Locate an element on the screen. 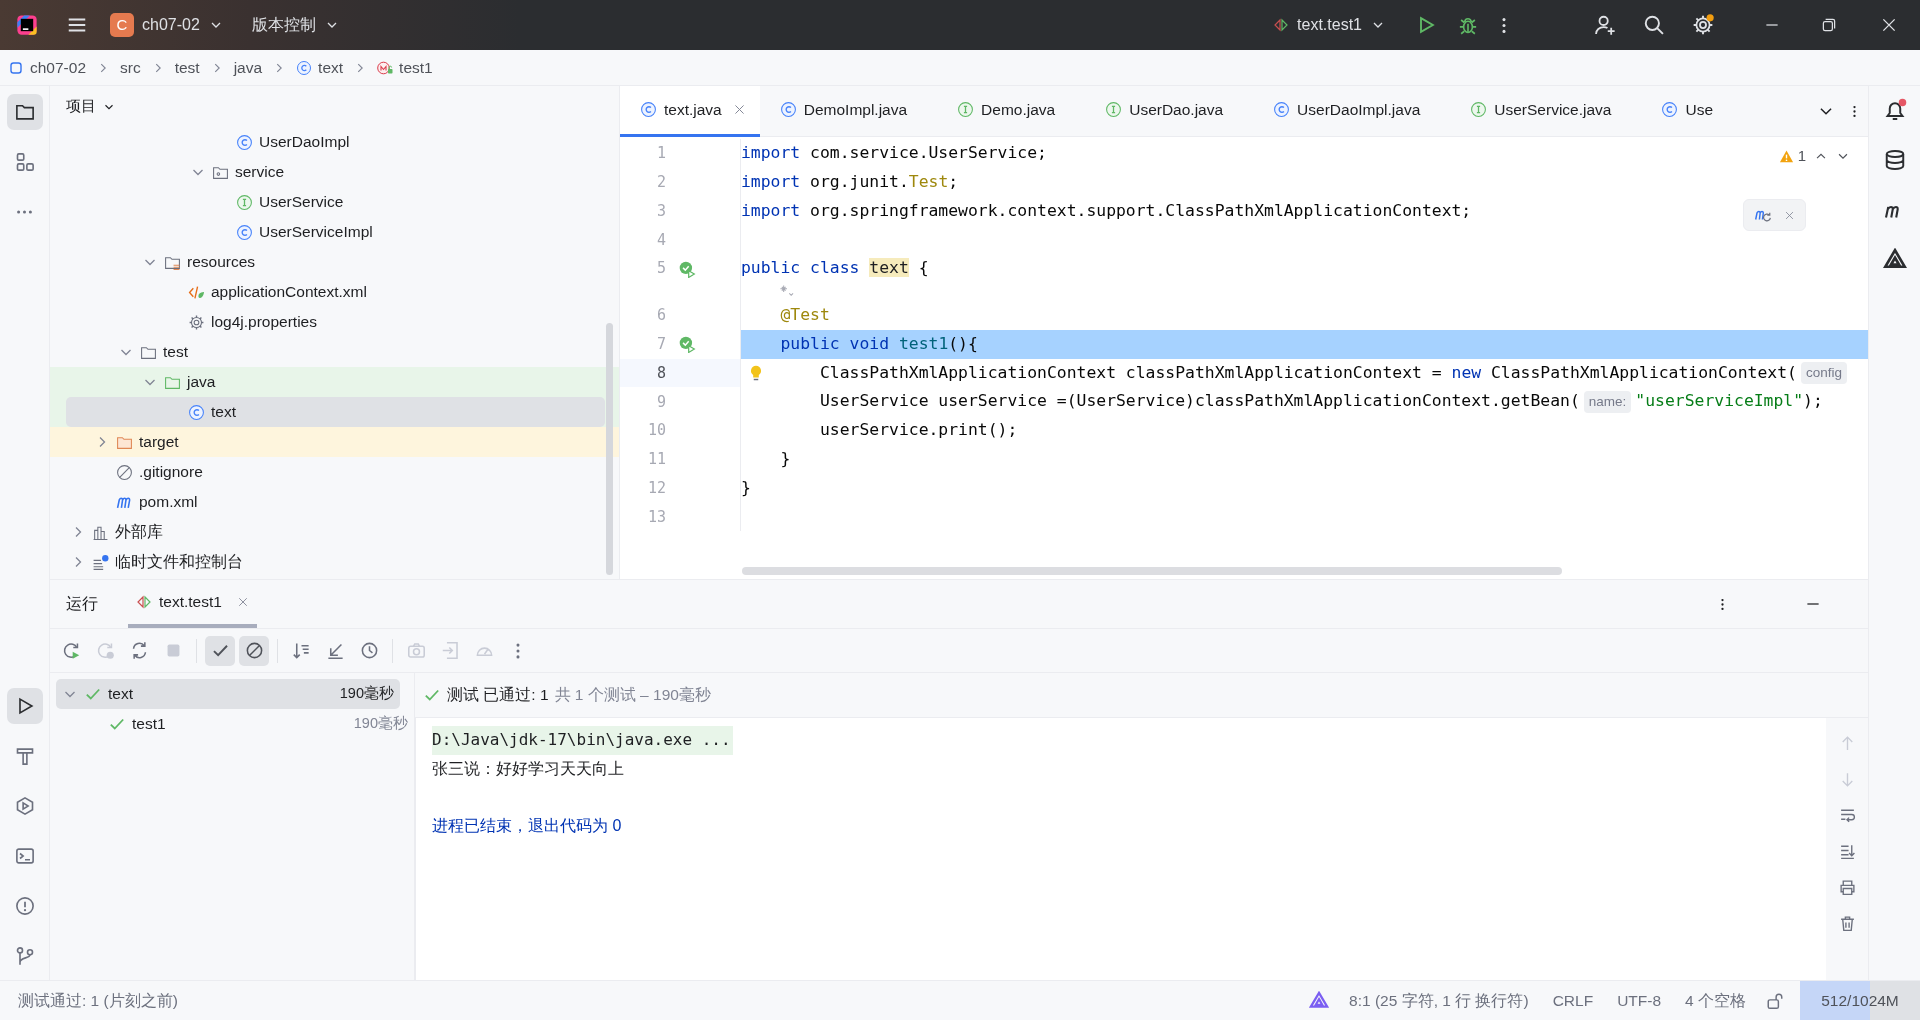 This screenshot has height=1020, width=1920. tree-item: UserDaoImpl is located at coordinates (334, 142).